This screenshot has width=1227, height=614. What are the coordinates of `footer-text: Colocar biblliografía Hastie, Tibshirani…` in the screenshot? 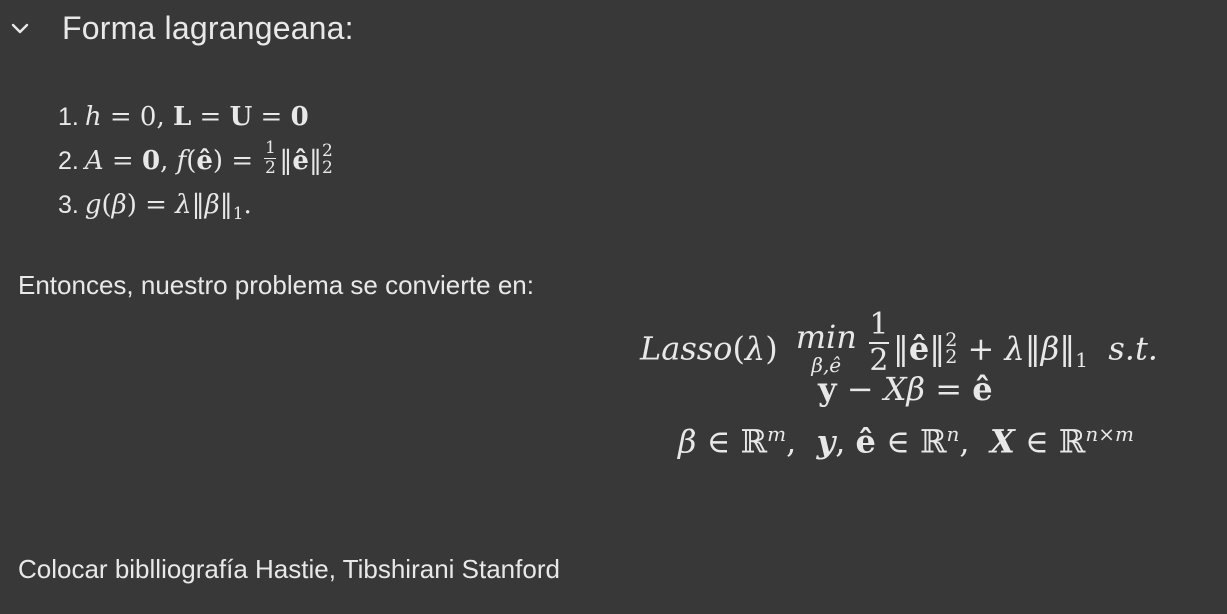 It's located at (289, 569).